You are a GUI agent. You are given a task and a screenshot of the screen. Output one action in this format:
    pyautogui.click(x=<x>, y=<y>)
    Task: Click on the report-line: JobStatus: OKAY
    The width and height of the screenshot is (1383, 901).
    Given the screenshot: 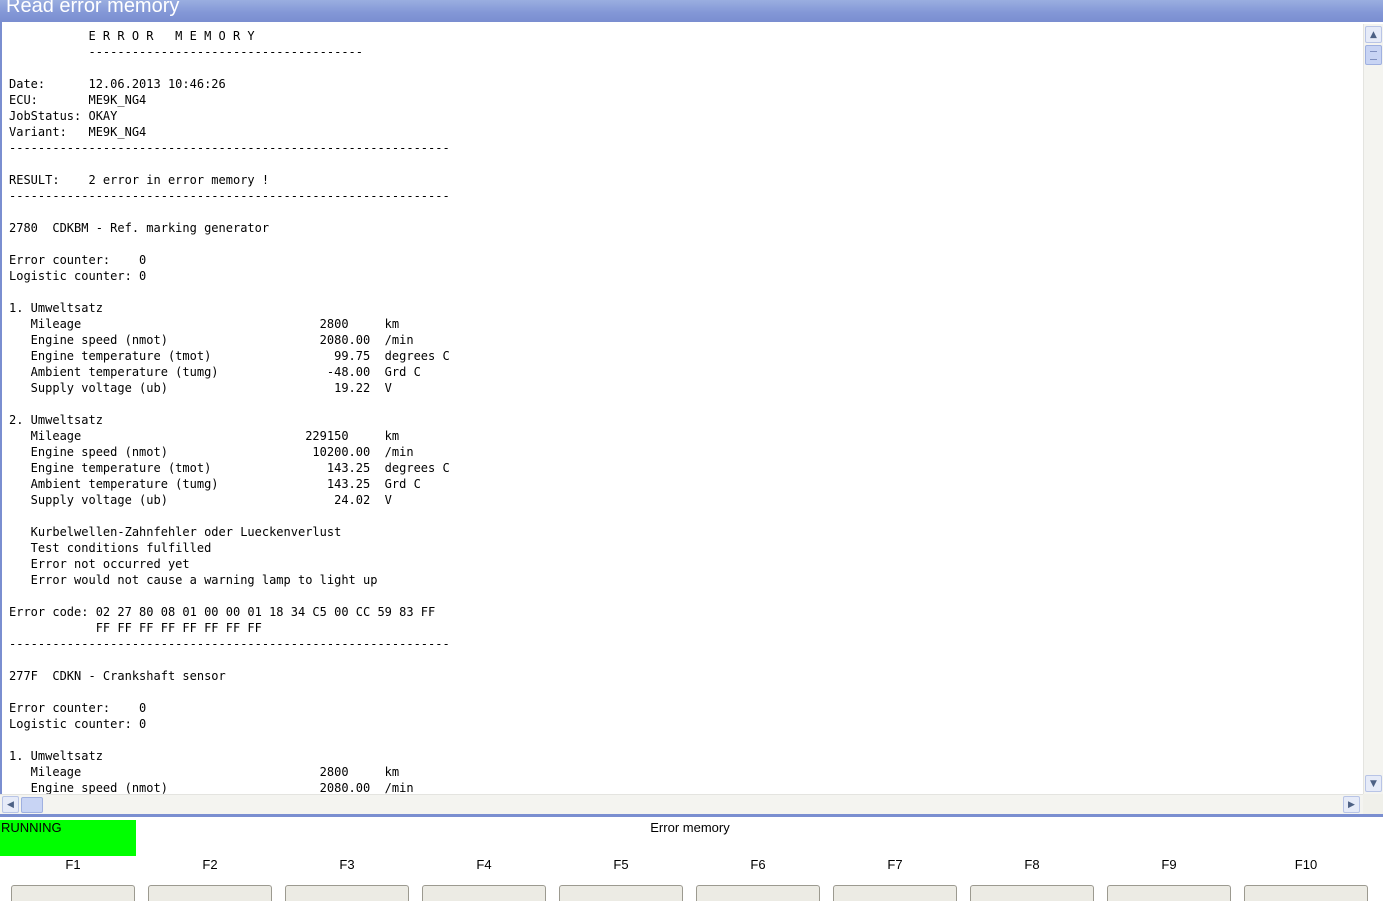 What is the action you would take?
    pyautogui.click(x=63, y=116)
    